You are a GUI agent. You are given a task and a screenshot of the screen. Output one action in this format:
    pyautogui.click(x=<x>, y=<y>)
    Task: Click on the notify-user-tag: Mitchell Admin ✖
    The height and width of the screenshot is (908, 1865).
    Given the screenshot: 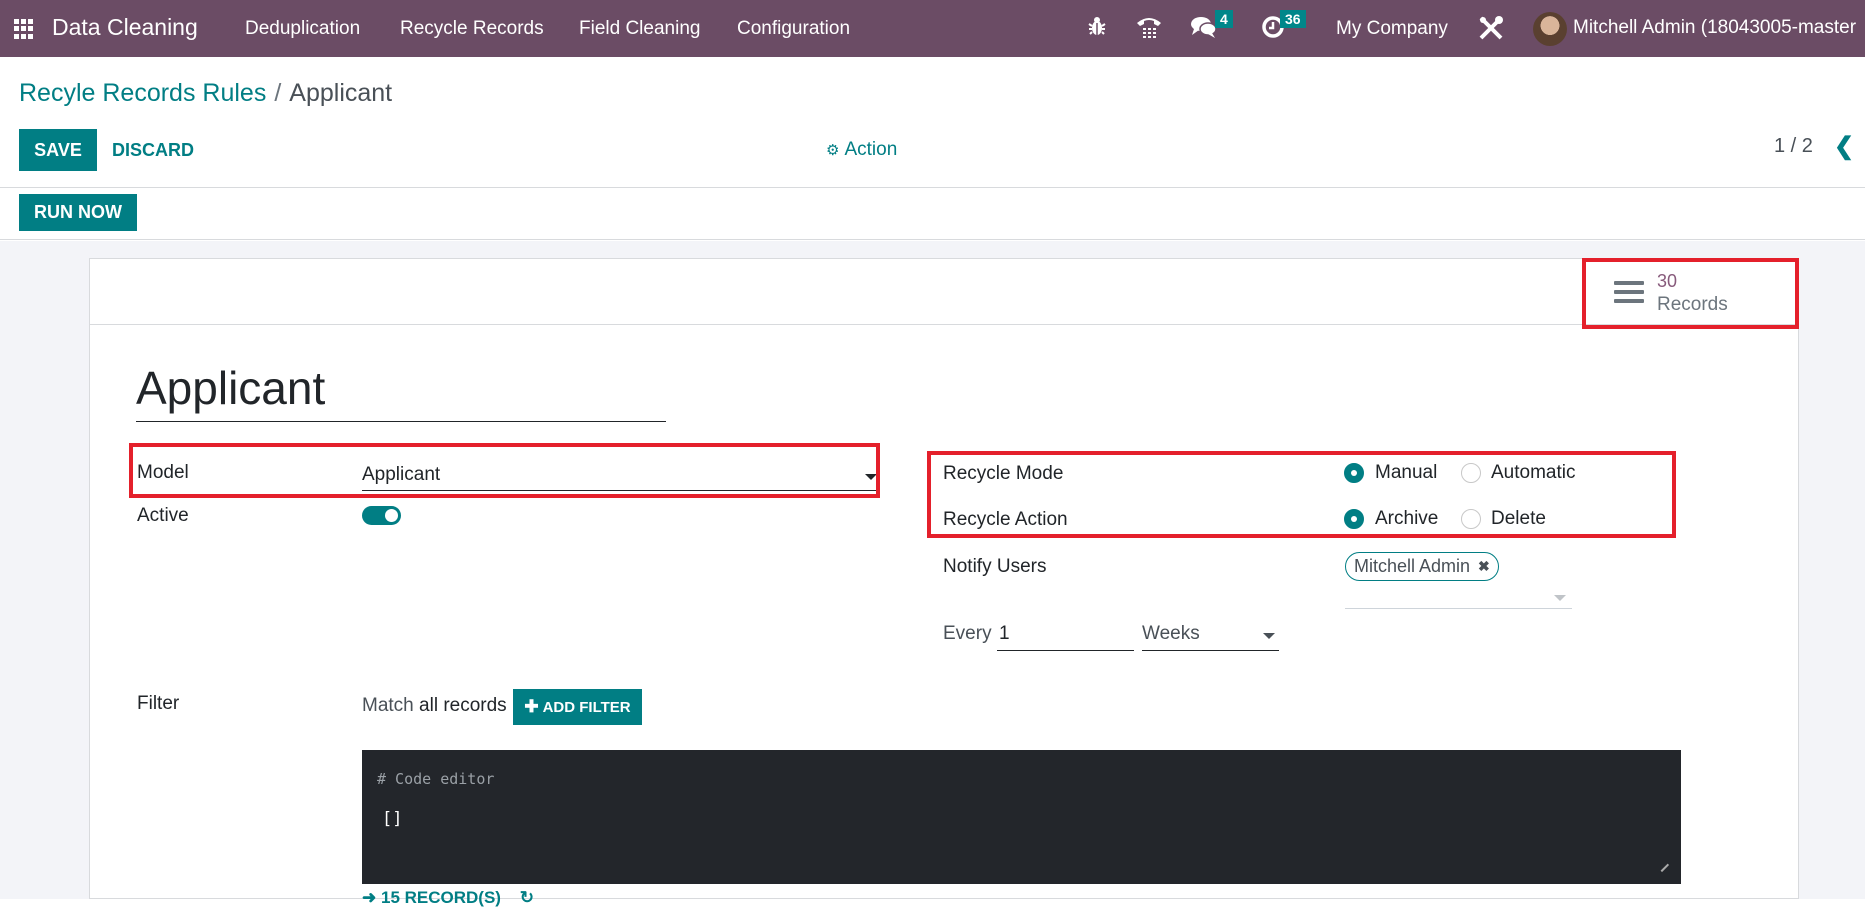 What is the action you would take?
    pyautogui.click(x=1422, y=566)
    